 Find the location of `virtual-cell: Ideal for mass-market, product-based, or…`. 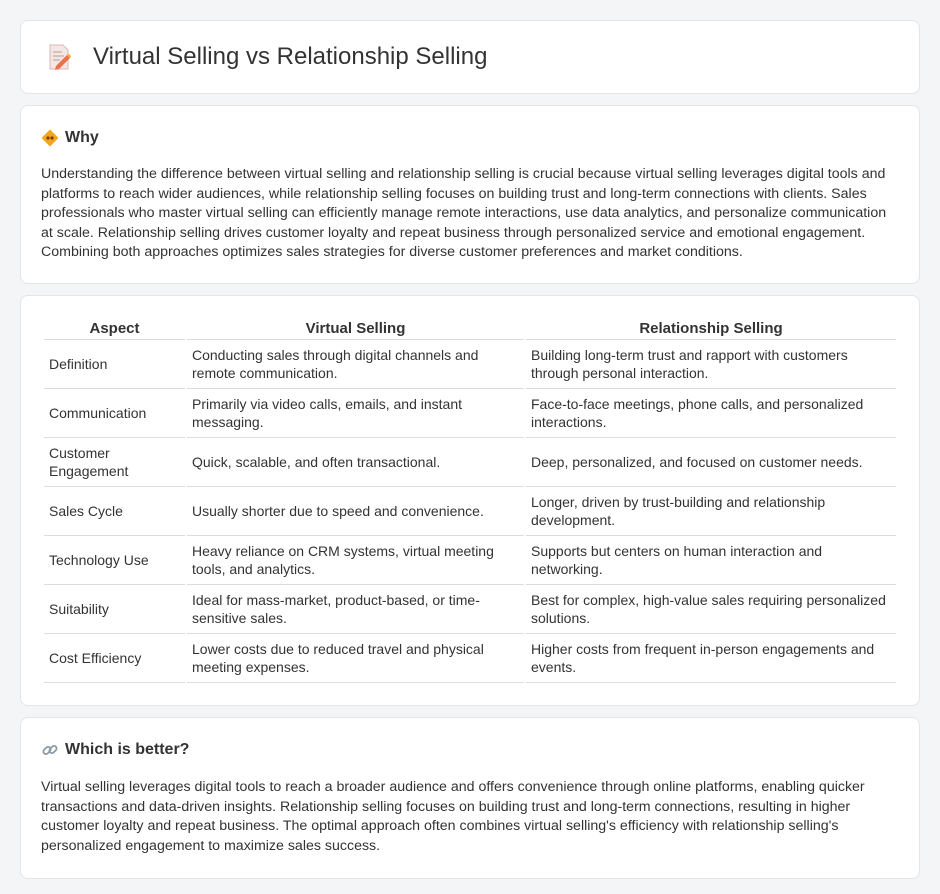

virtual-cell: Ideal for mass-market, product-based, or… is located at coordinates (355, 609).